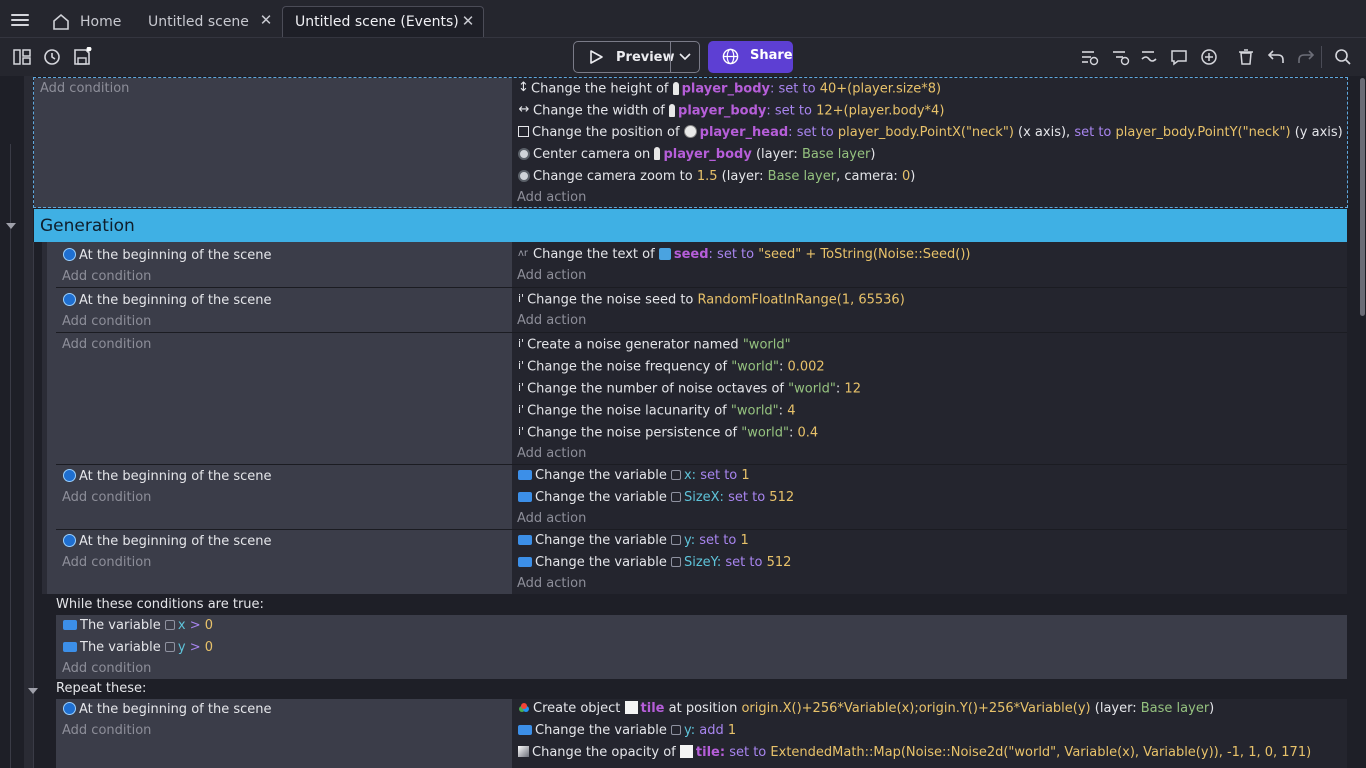  I want to click on action-change-variable-sizex: Change the variable SizeX: set to 512, so click(656, 498).